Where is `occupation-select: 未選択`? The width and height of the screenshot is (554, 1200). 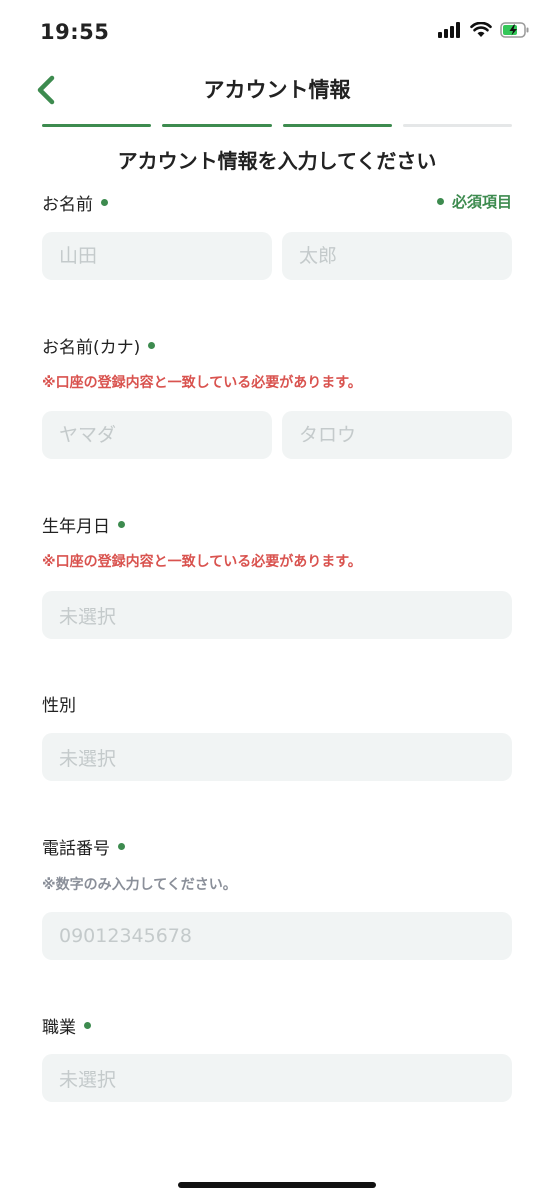
occupation-select: 未選択 is located at coordinates (277, 1078).